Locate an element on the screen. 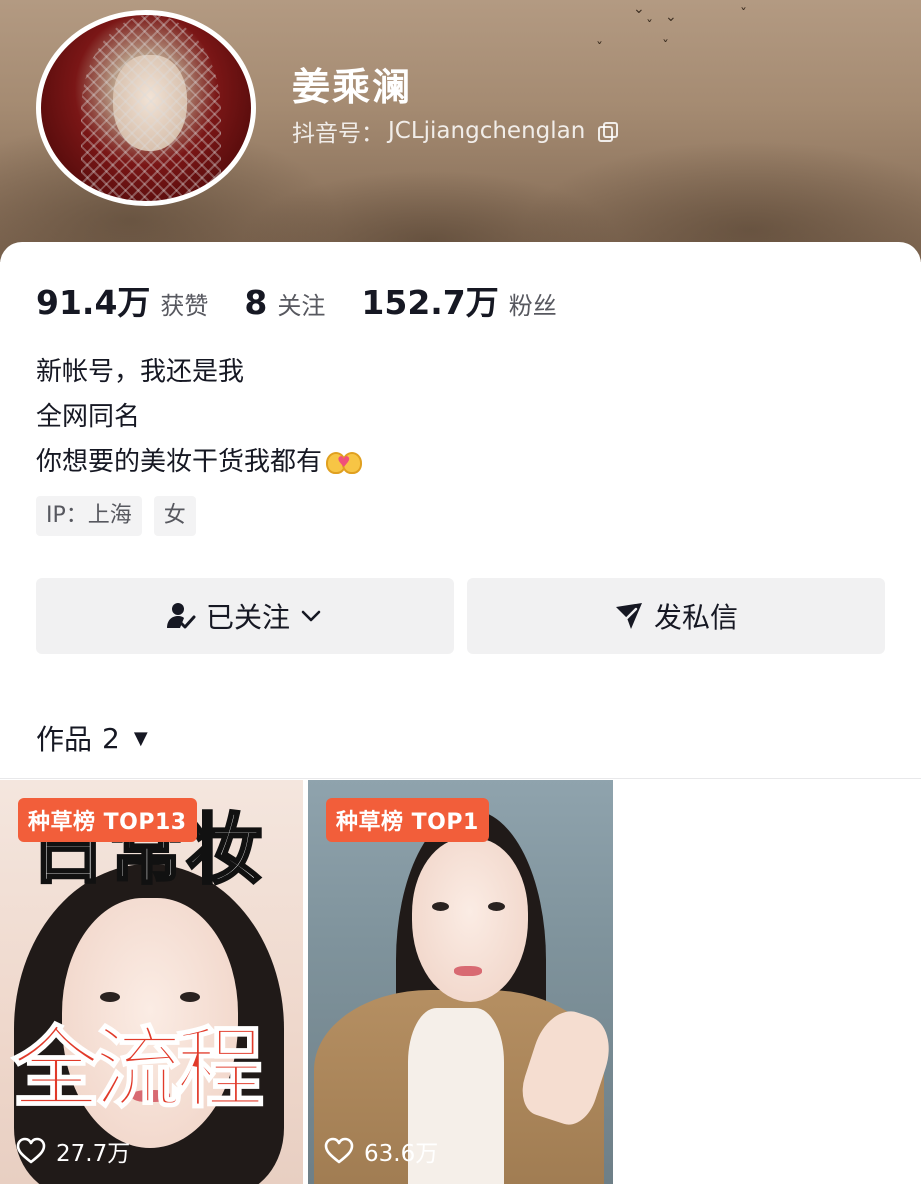 The image size is (921, 1200). caret-down-icon: ▼ is located at coordinates (140, 738).